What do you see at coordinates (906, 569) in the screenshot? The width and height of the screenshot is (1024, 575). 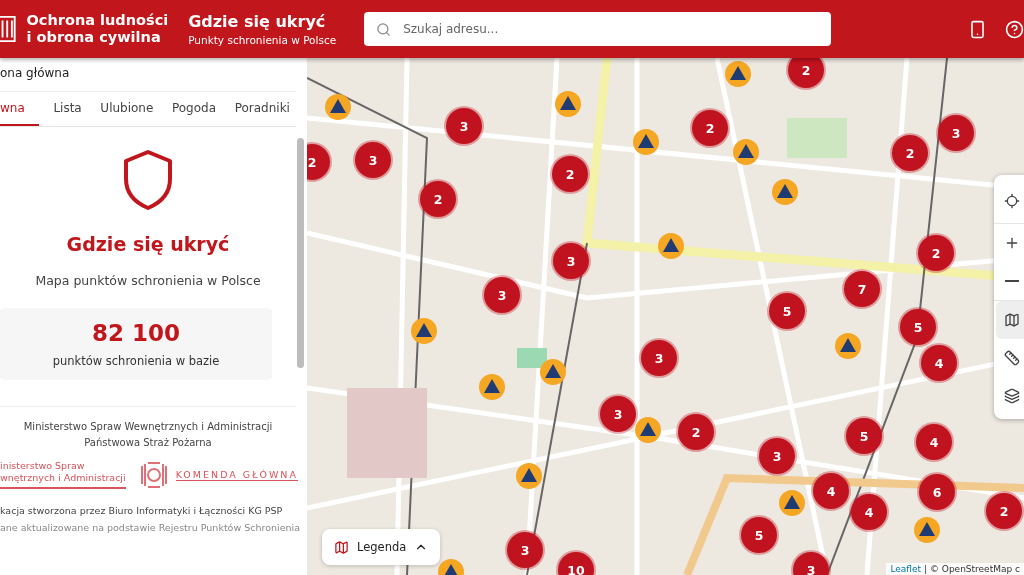 I see `attribution-link: Leaflet` at bounding box center [906, 569].